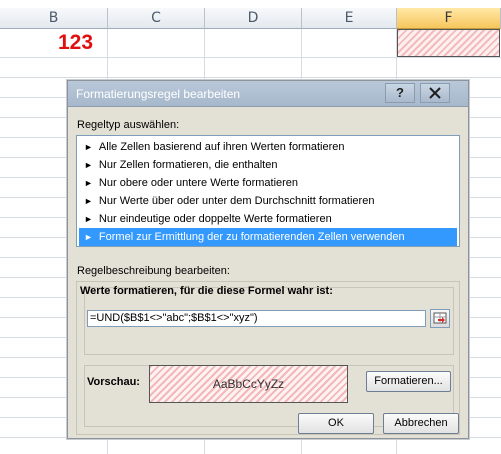 The height and width of the screenshot is (454, 501). Describe the element at coordinates (421, 423) in the screenshot. I see `cancel-button: Abbrechen` at that location.